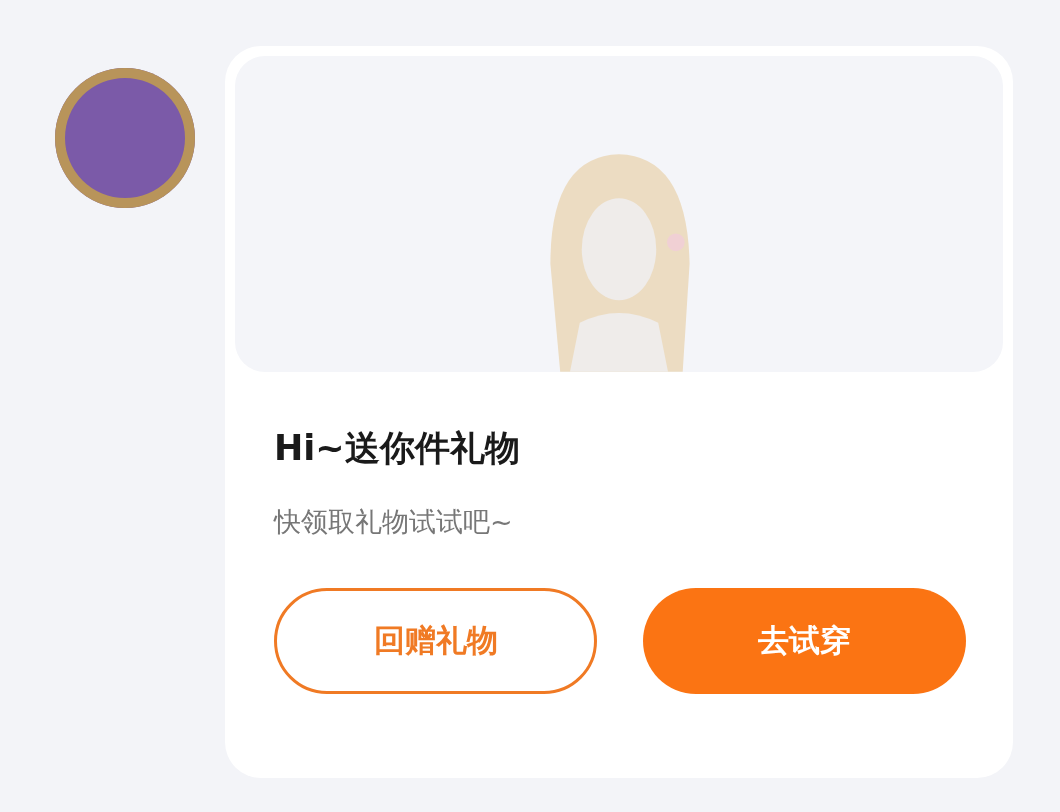  What do you see at coordinates (435, 641) in the screenshot?
I see `return-gift-button: 回赠礼物` at bounding box center [435, 641].